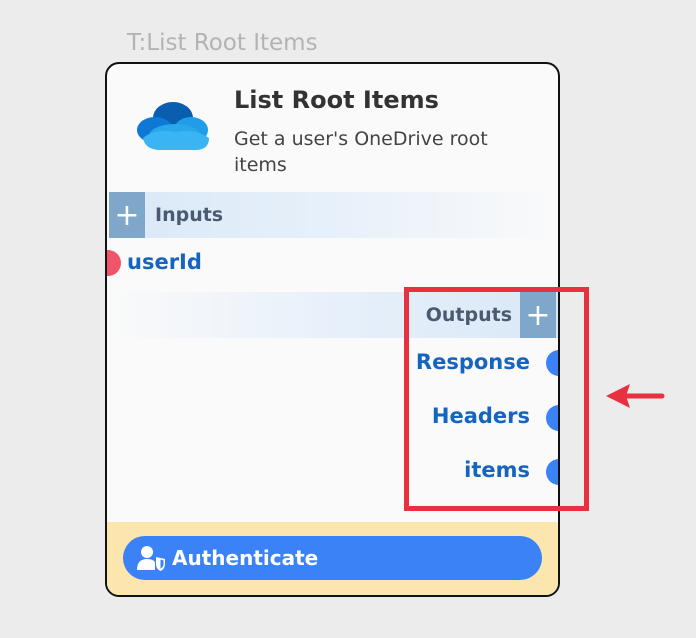 The width and height of the screenshot is (696, 638). I want to click on items-output-port, so click(552, 472).